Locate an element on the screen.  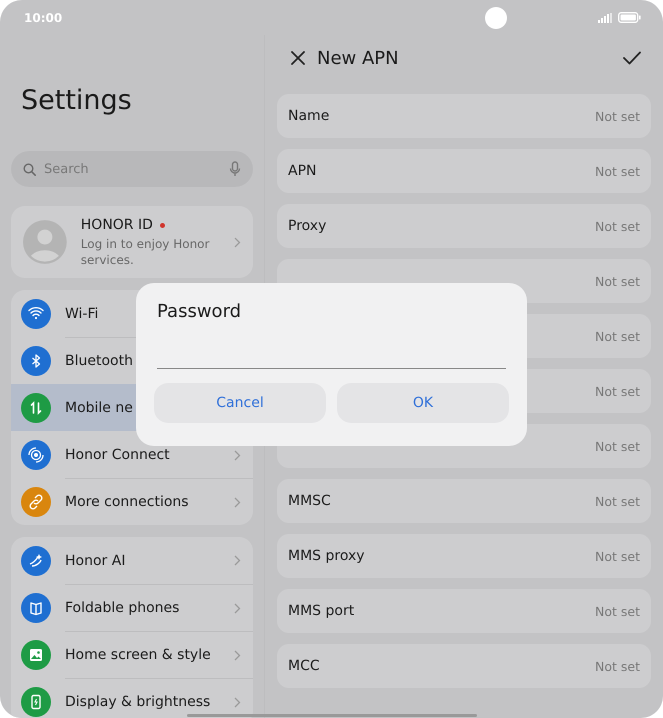
field-label: MCC is located at coordinates (304, 666).